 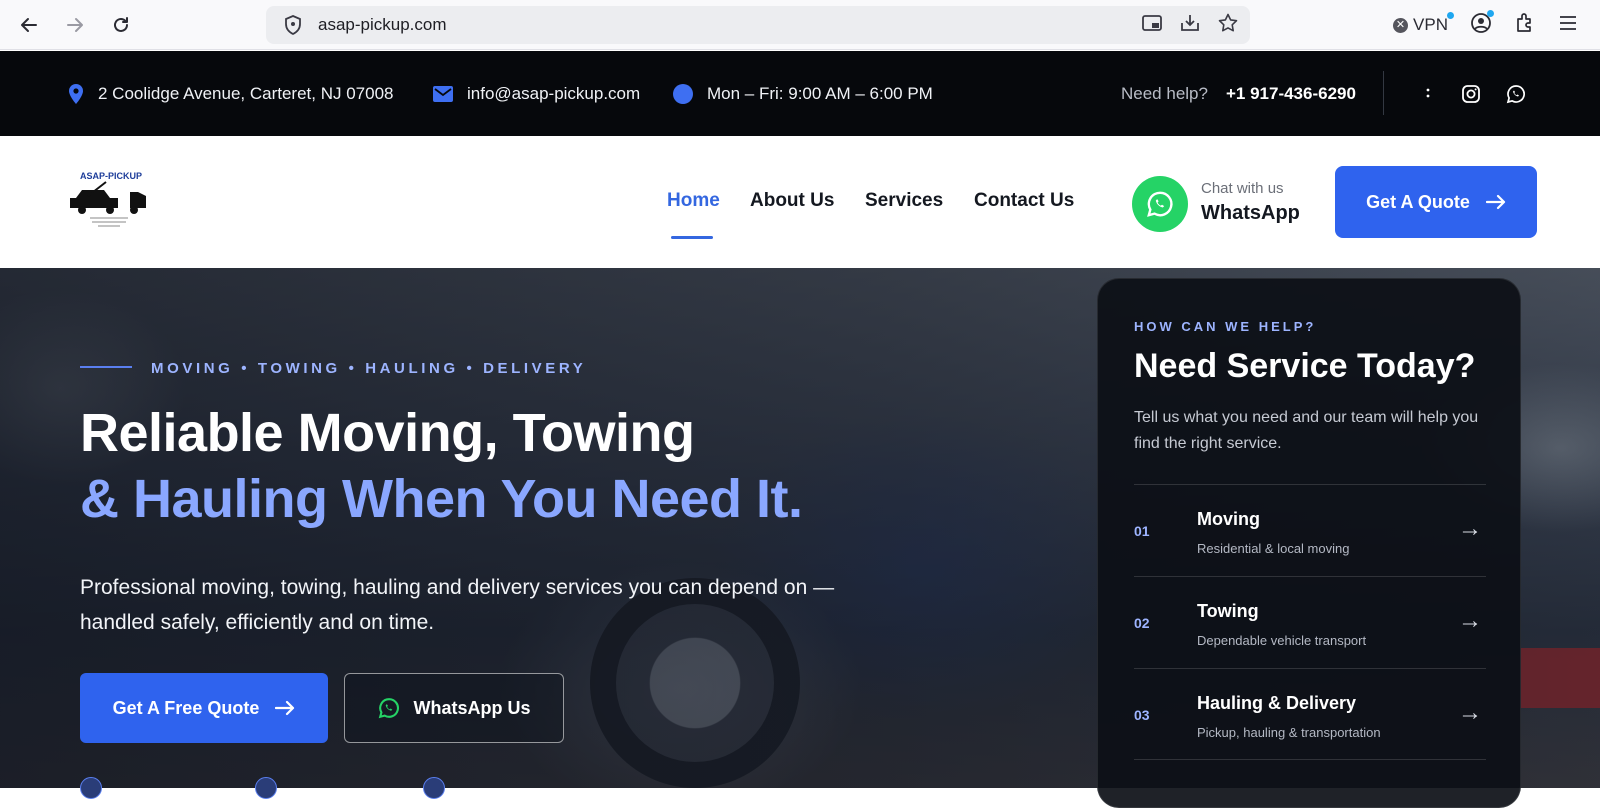 I want to click on chat-small-label: Chat with us, so click(x=1242, y=188).